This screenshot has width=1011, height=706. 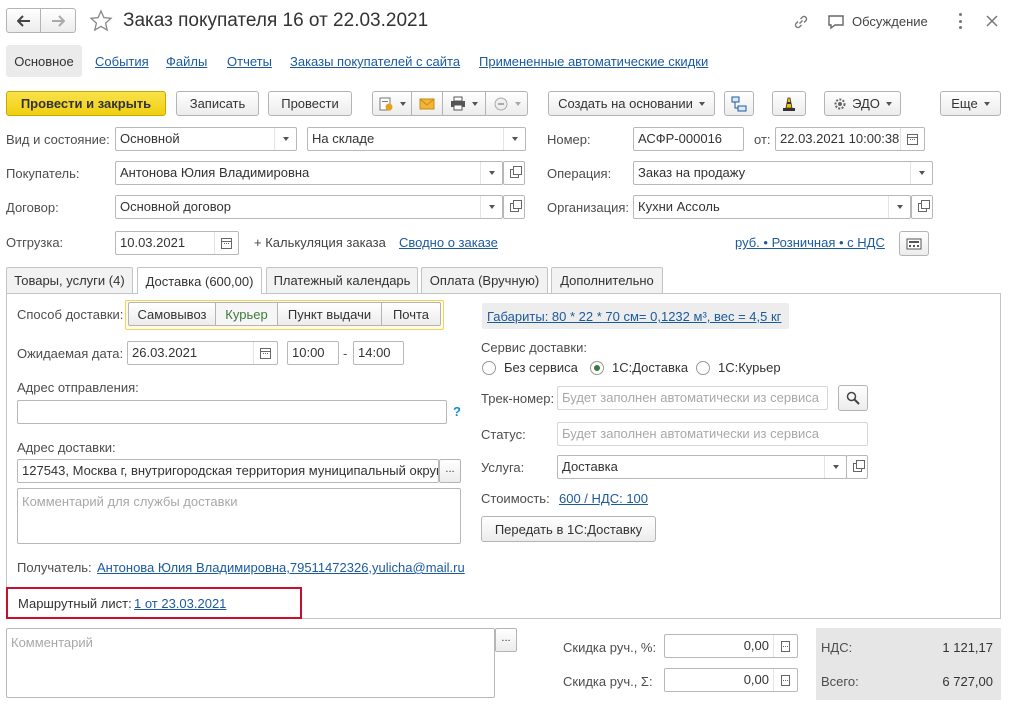 I want to click on status-button, so click(x=507, y=103).